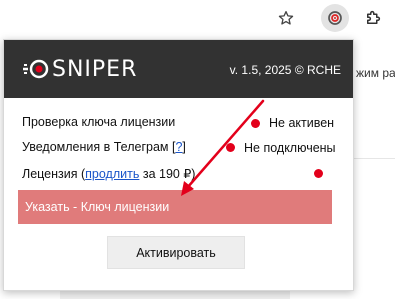  I want to click on sniper-extension-icon, so click(335, 18).